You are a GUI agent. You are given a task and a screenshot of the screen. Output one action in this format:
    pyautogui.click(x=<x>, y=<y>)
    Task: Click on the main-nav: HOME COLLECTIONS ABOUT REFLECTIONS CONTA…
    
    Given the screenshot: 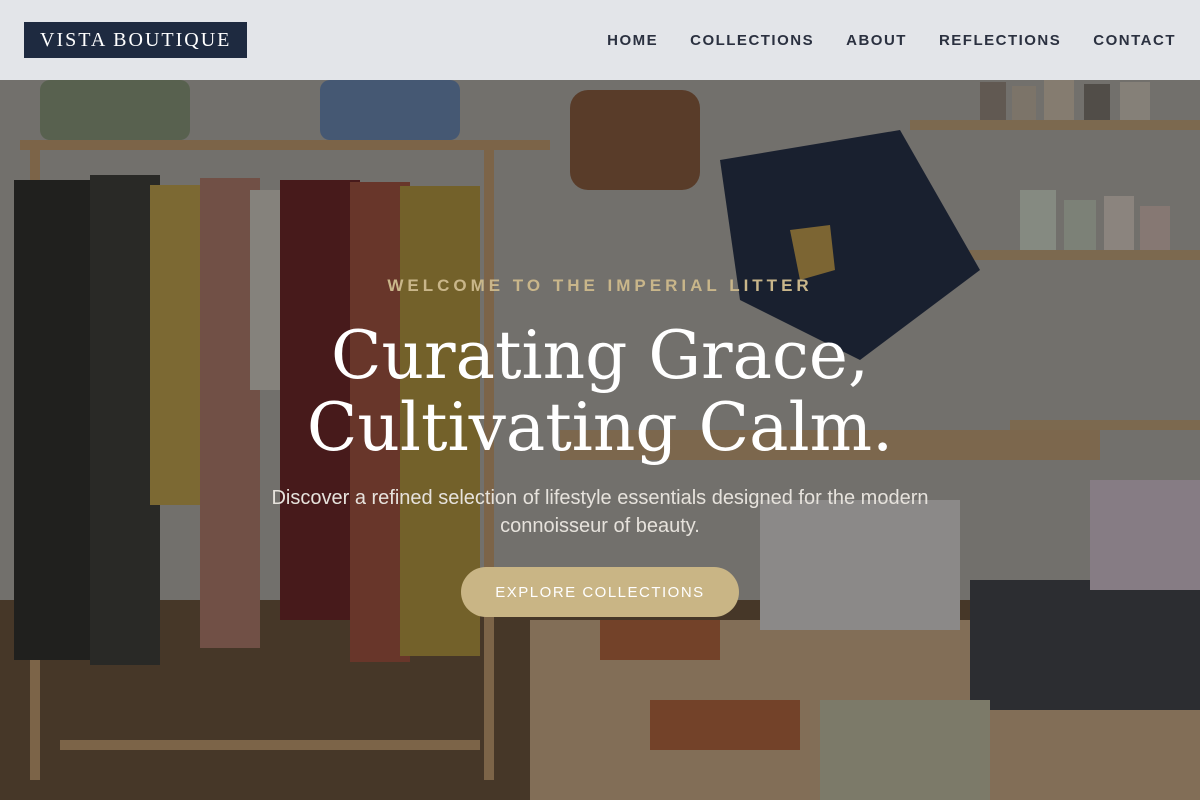 What is the action you would take?
    pyautogui.click(x=875, y=40)
    